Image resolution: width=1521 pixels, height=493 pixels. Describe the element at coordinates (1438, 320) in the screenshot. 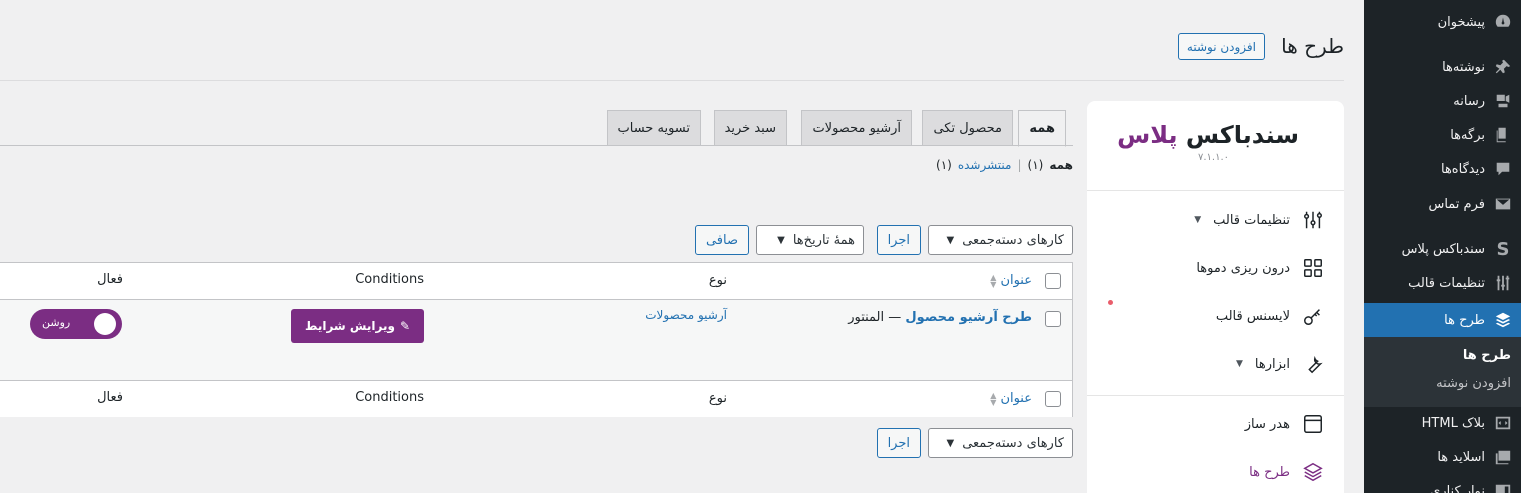

I see `menu-item-templates: طرح ها` at that location.